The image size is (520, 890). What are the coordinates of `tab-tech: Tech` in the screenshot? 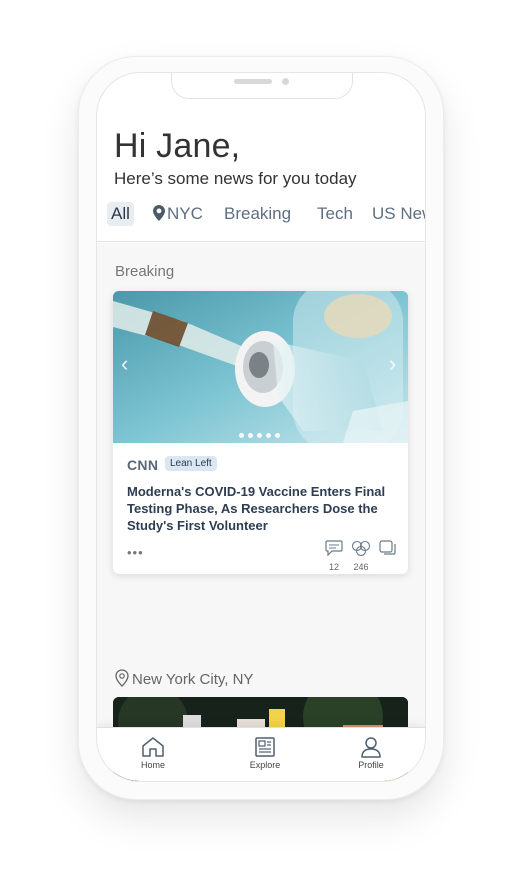 It's located at (335, 214).